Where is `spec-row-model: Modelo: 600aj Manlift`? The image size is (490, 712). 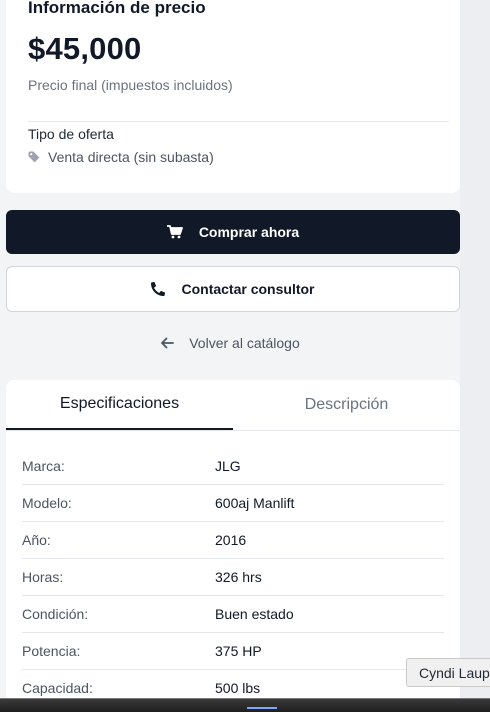
spec-row-model: Modelo: 600aj Manlift is located at coordinates (233, 503).